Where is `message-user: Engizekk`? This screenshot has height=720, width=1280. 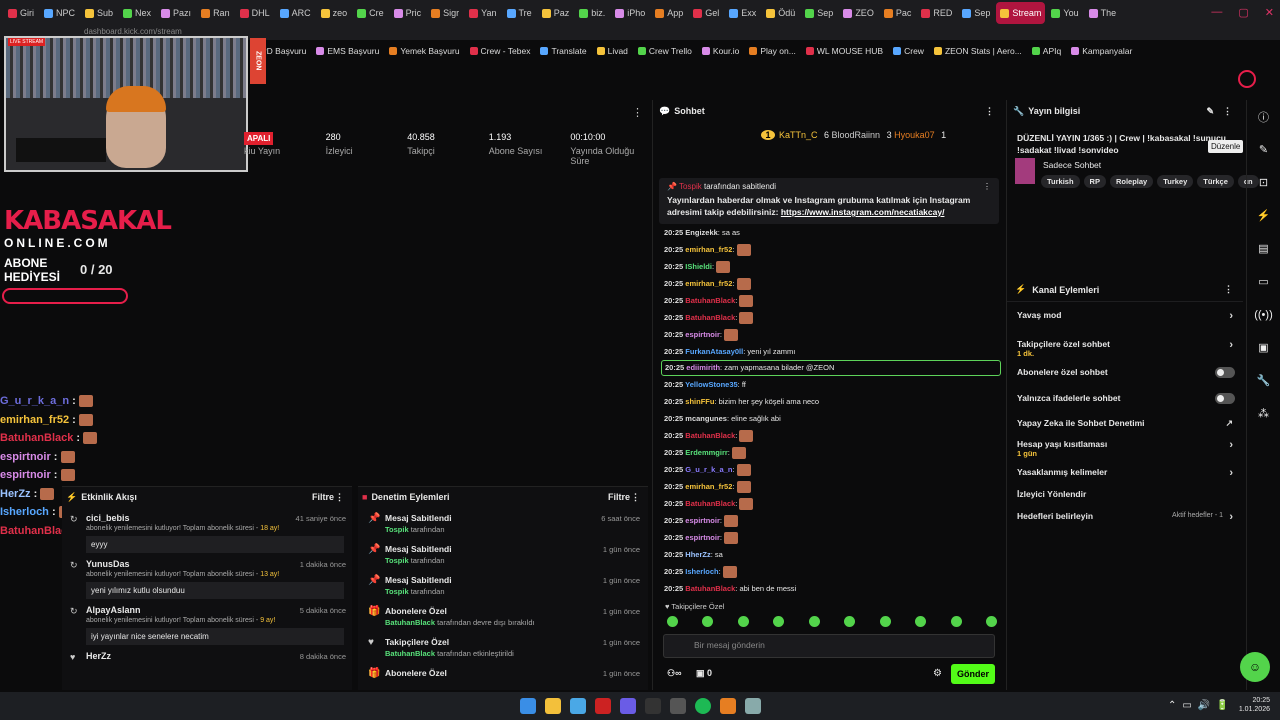 message-user: Engizekk is located at coordinates (701, 232).